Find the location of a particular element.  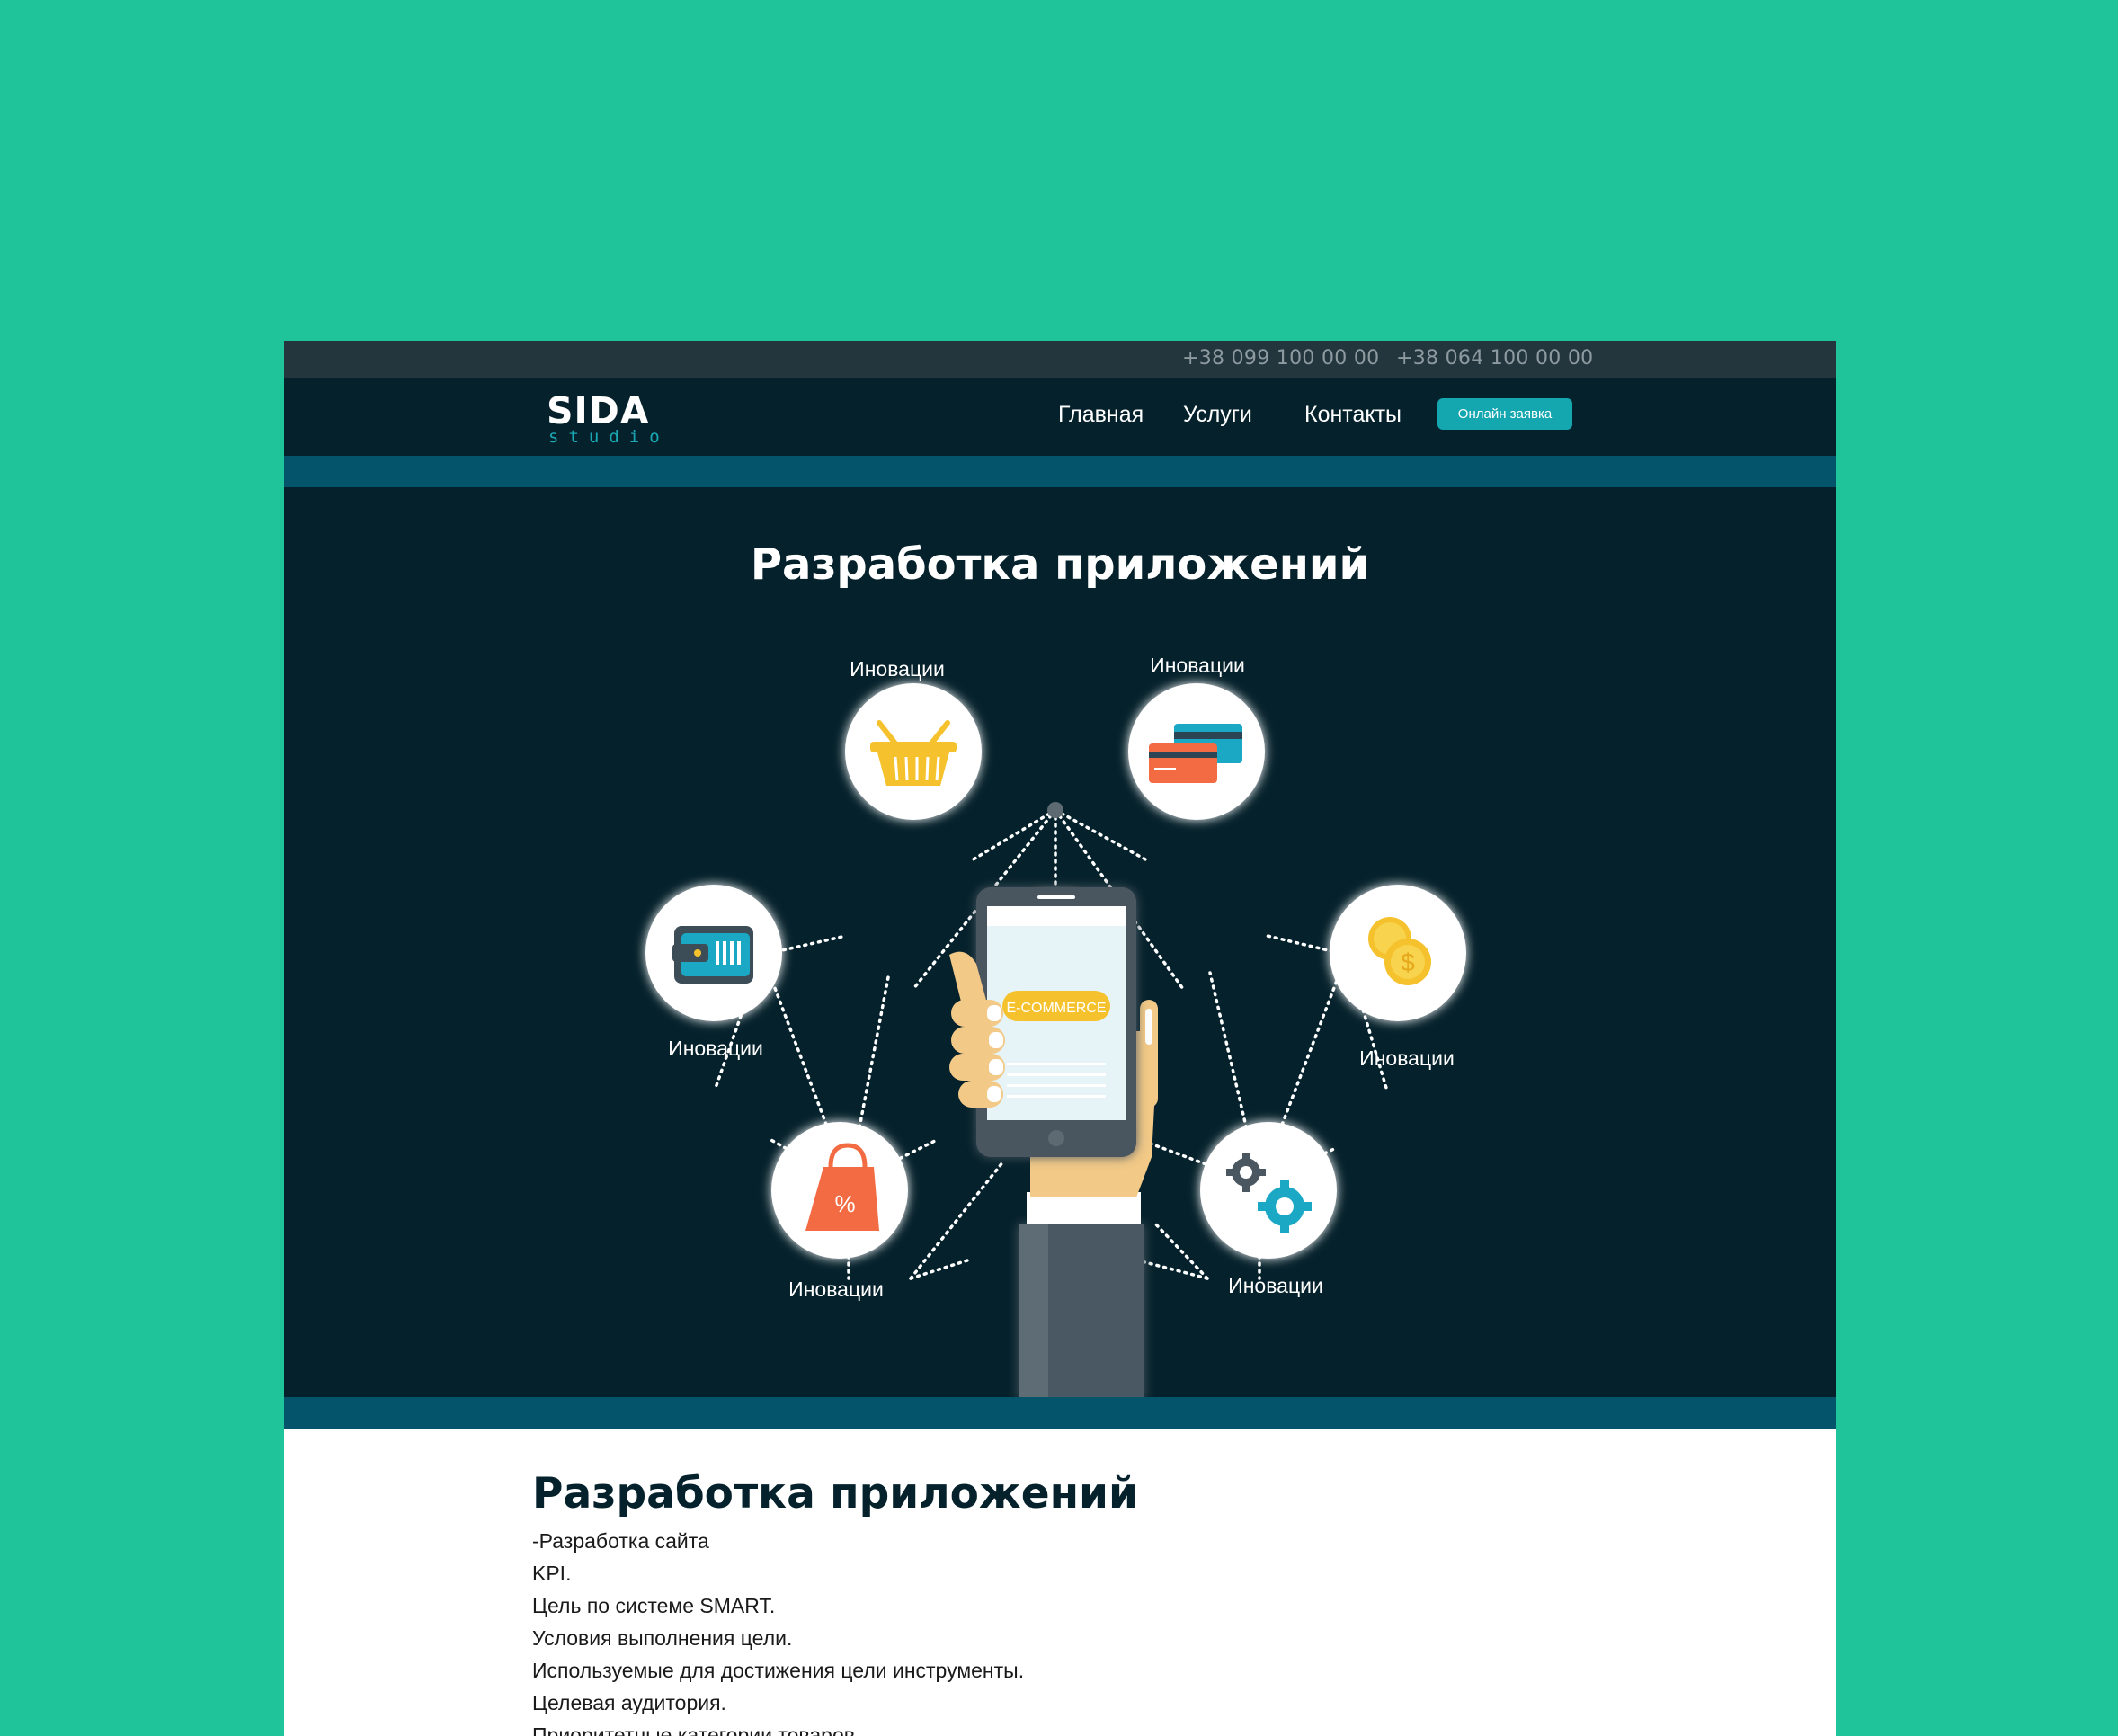

wallet-icon is located at coordinates (712, 955).